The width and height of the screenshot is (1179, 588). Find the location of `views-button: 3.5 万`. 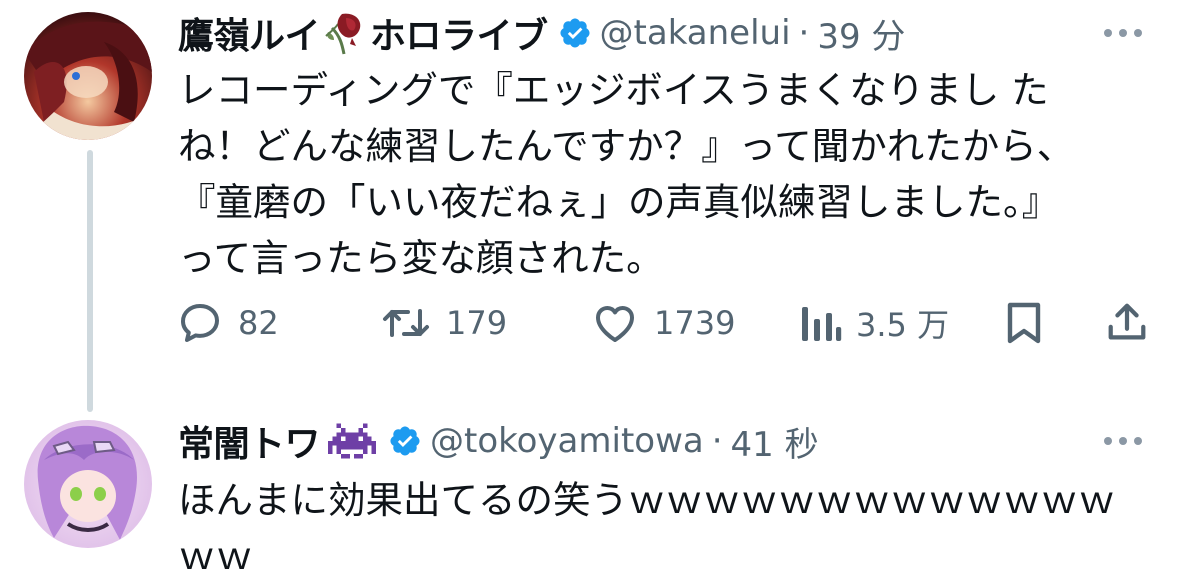

views-button: 3.5 万 is located at coordinates (873, 323).